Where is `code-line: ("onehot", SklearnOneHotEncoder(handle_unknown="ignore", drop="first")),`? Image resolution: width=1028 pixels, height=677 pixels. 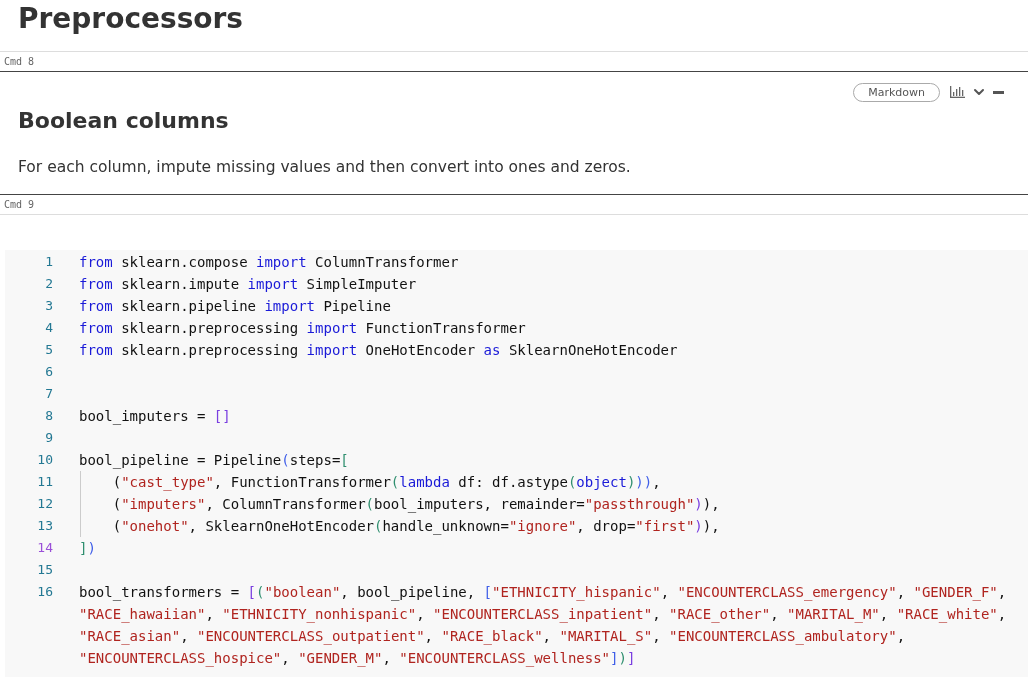 code-line: ("onehot", SklearnOneHotEncoder(handle_unknown="ignore", drop="first")), is located at coordinates (415, 527).